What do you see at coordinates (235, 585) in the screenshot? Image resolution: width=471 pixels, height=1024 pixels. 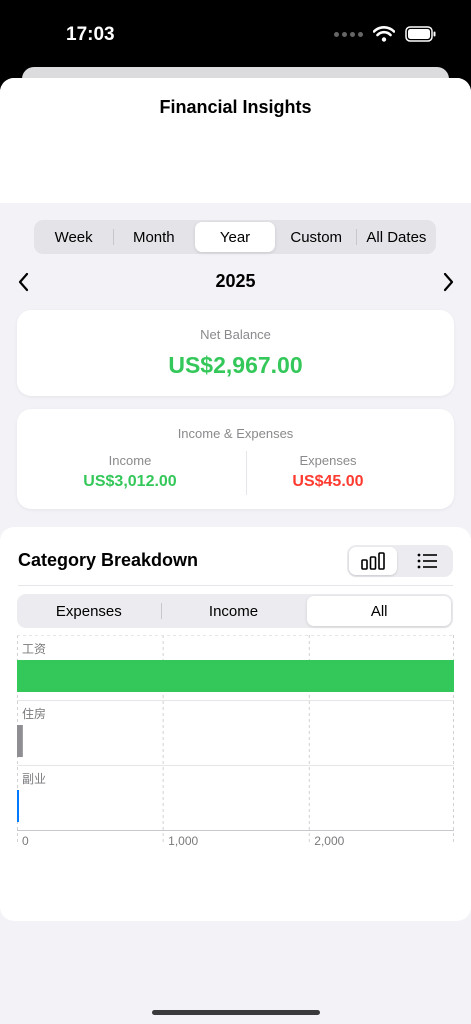 I see `divider` at bounding box center [235, 585].